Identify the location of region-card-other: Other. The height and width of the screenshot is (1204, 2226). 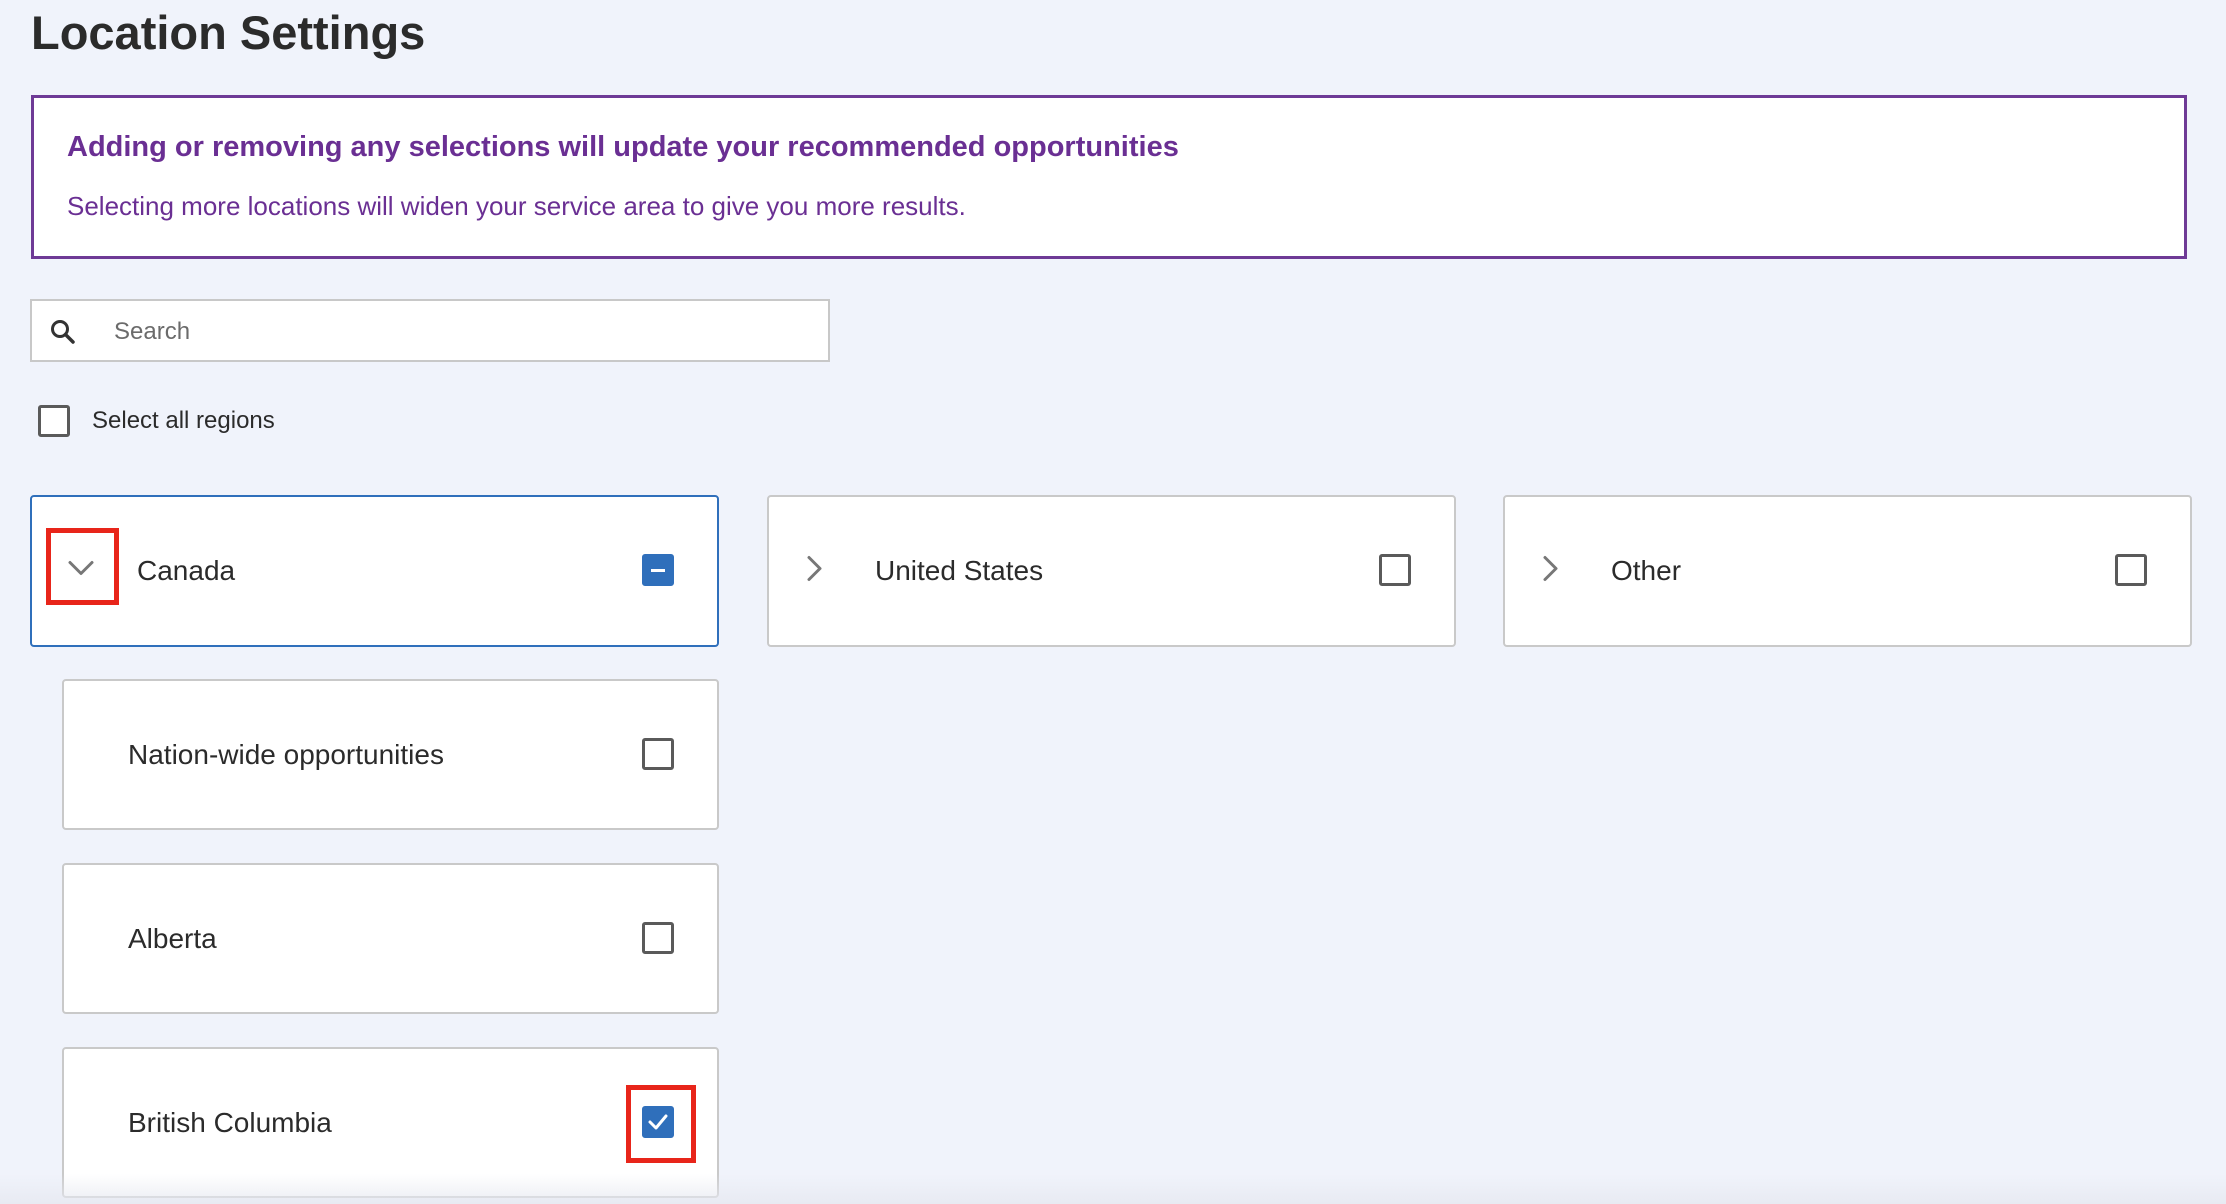
(1847, 571).